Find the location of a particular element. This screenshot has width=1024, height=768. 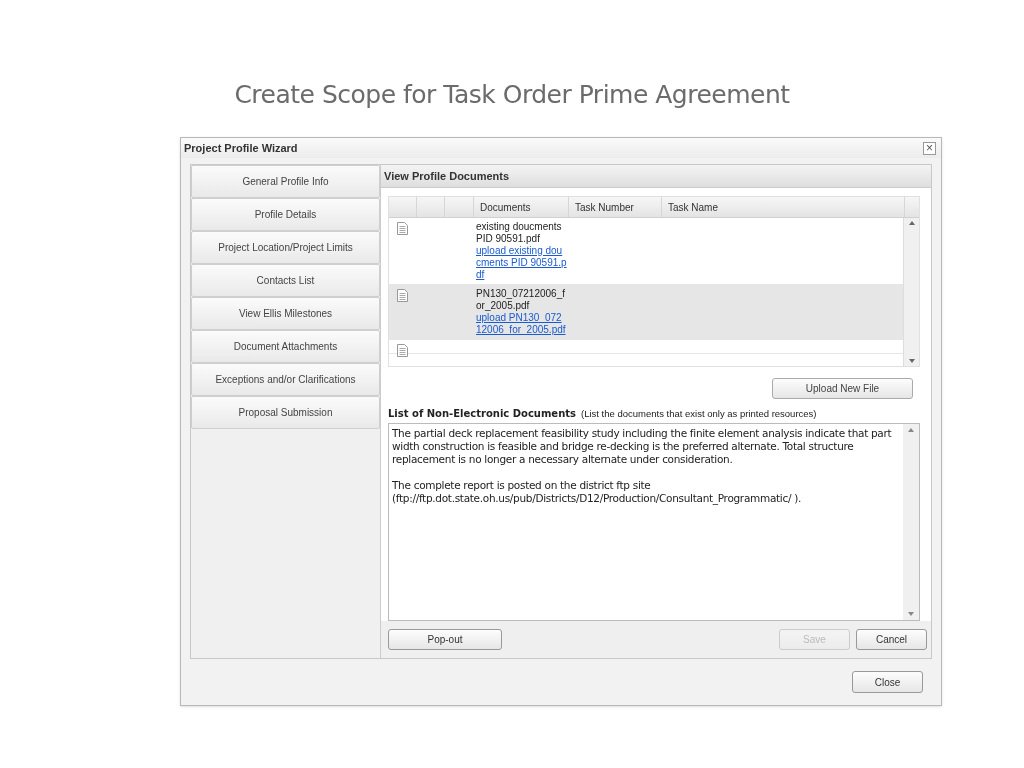

notes-hint: (List the documents that exist only as printed resources) is located at coordinates (699, 414).